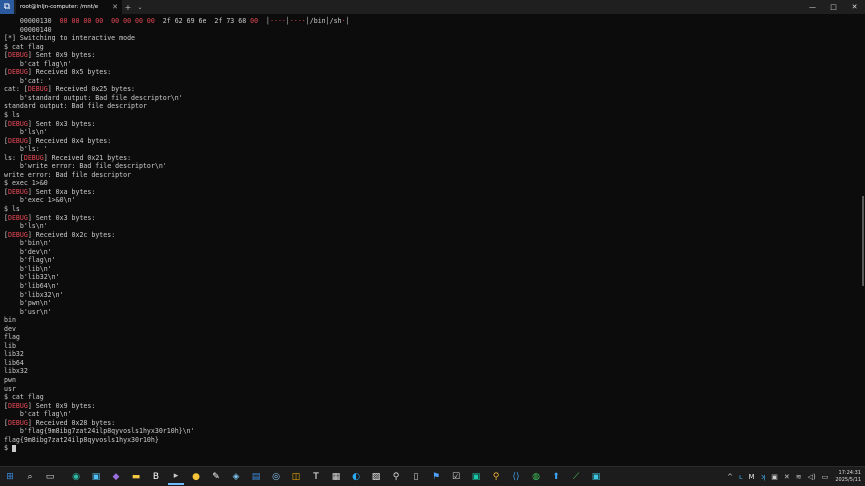  Describe the element at coordinates (75, 106) in the screenshot. I see `terminal-text: standard output: Bad file descriptor` at that location.